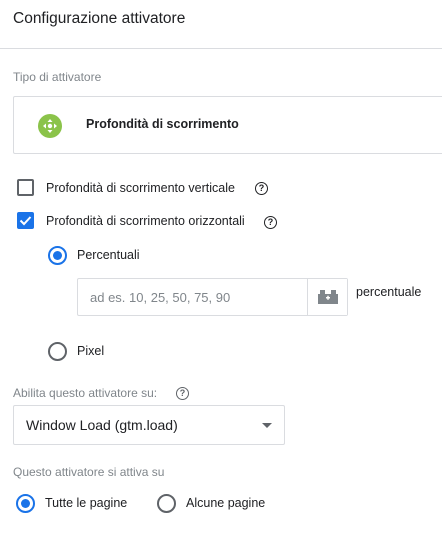  Describe the element at coordinates (267, 425) in the screenshot. I see `dropdown-arrow-icon` at that location.